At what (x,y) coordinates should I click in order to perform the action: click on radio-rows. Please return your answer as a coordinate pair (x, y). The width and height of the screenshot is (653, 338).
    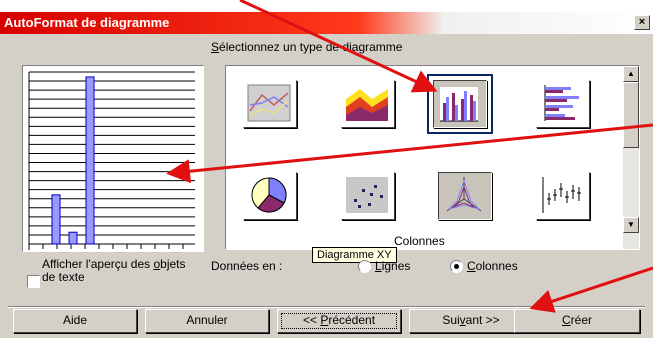
    Looking at the image, I should click on (364, 266).